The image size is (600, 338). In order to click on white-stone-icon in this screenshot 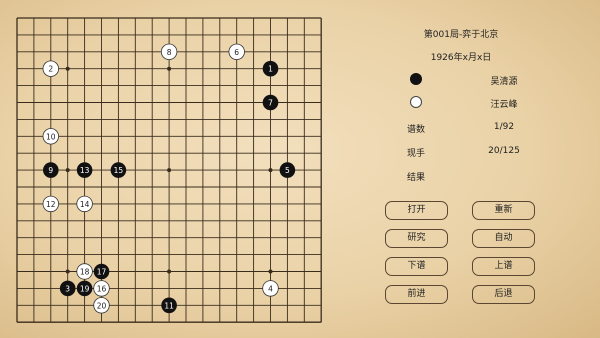, I will do `click(416, 102)`.